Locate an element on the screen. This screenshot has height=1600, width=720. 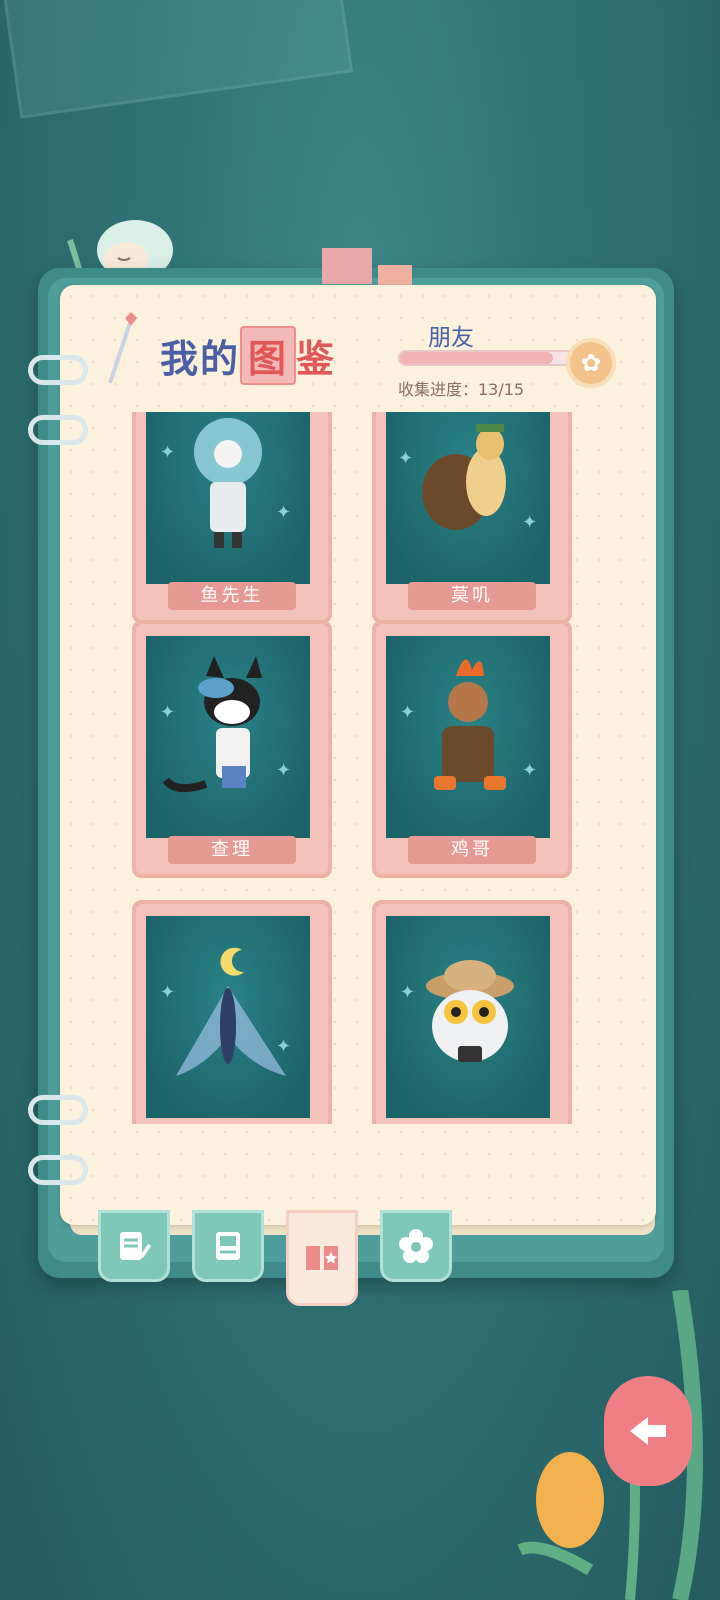
gift-icon: ✿ is located at coordinates (591, 363).